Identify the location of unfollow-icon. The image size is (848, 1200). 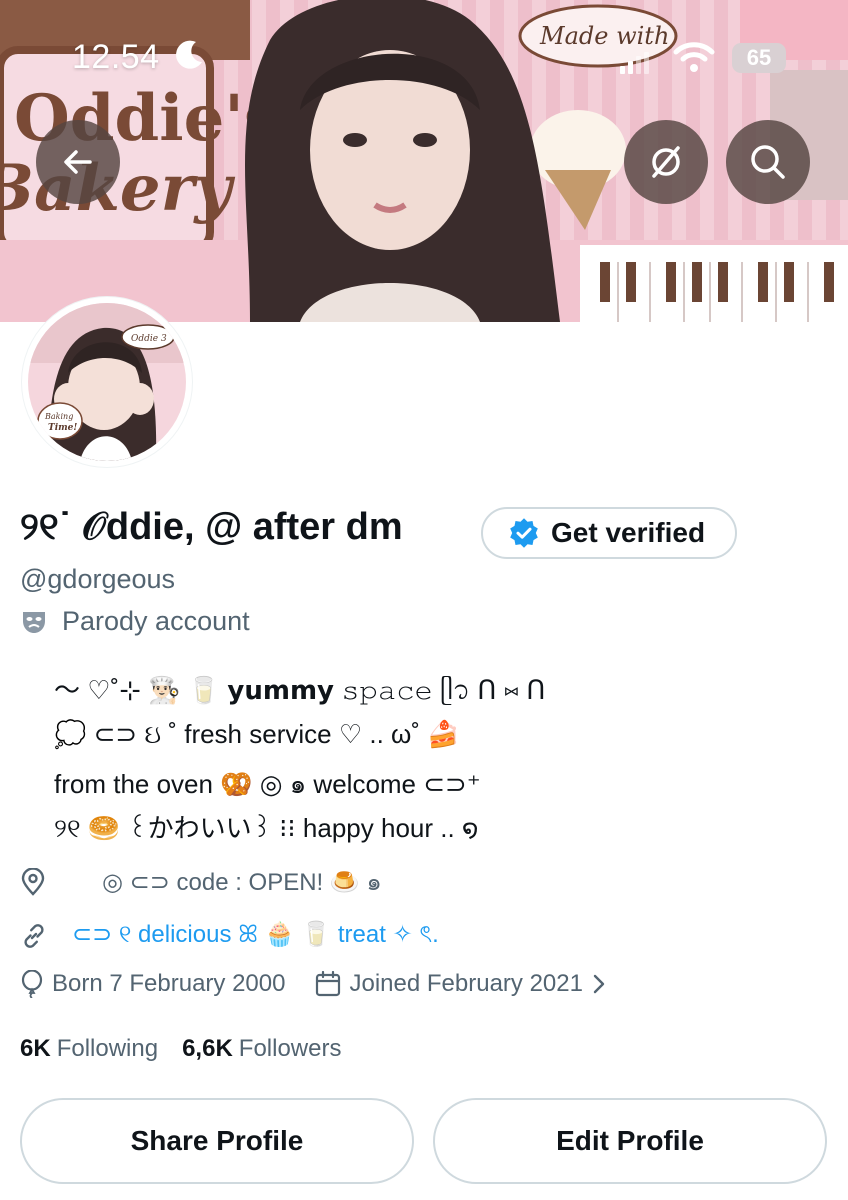
(666, 162).